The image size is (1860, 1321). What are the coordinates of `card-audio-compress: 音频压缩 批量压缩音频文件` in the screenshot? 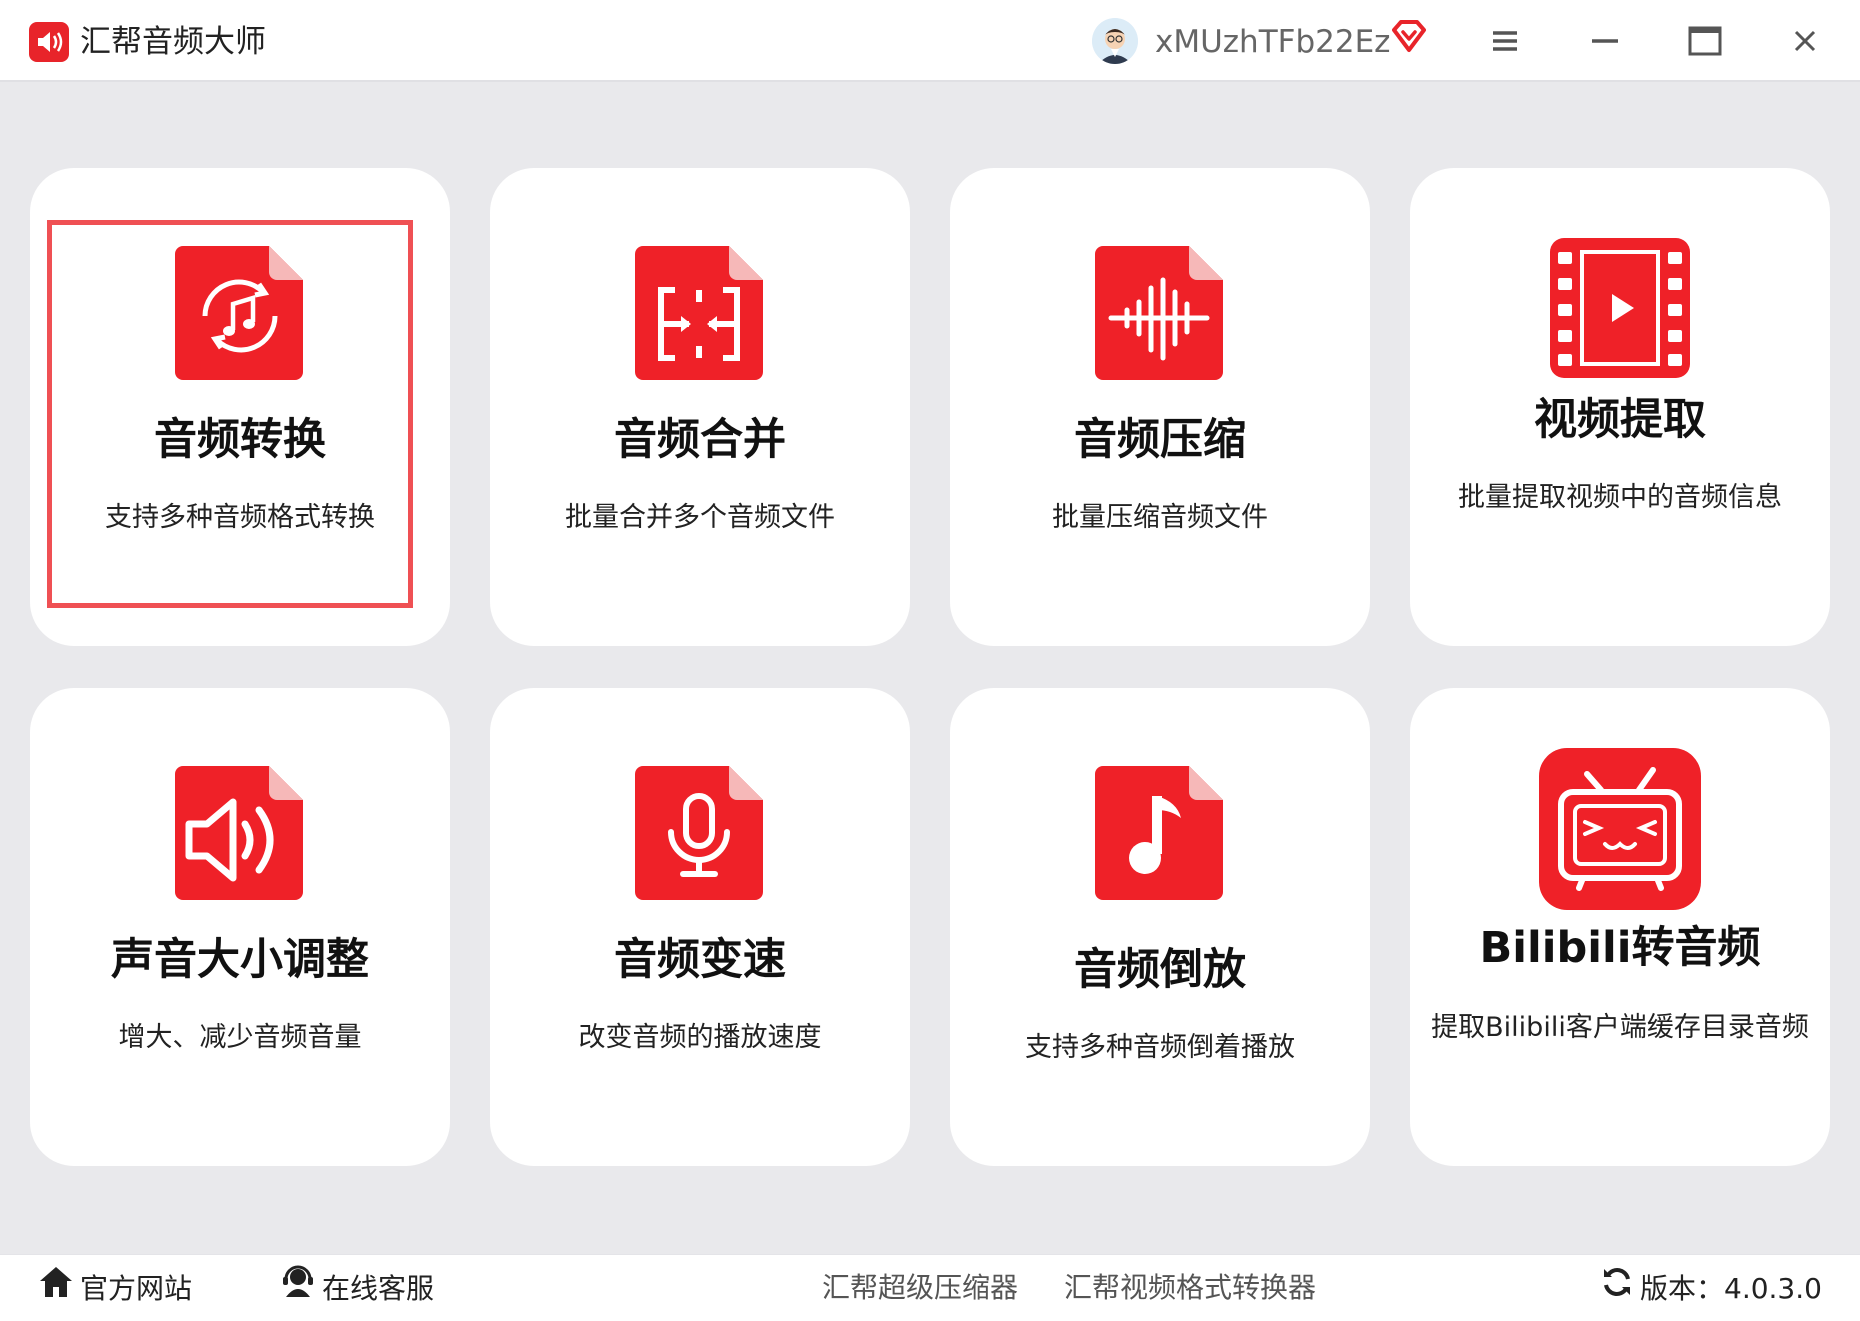 It's located at (1160, 407).